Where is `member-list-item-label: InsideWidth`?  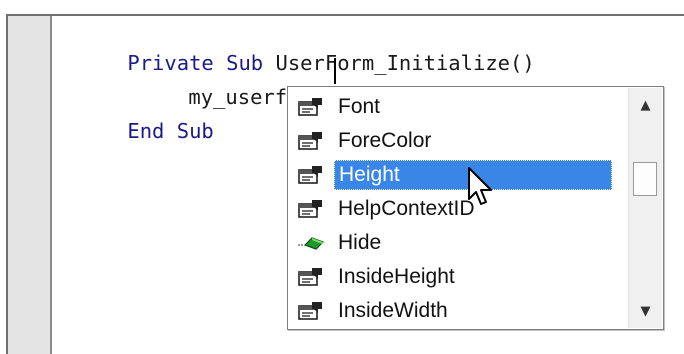 member-list-item-label: InsideWidth is located at coordinates (393, 310).